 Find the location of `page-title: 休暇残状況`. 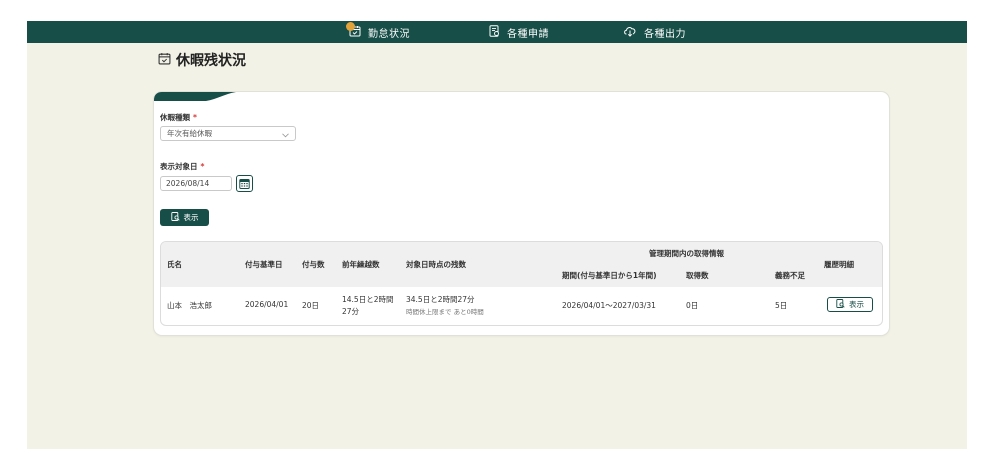

page-title: 休暇残状況 is located at coordinates (202, 60).